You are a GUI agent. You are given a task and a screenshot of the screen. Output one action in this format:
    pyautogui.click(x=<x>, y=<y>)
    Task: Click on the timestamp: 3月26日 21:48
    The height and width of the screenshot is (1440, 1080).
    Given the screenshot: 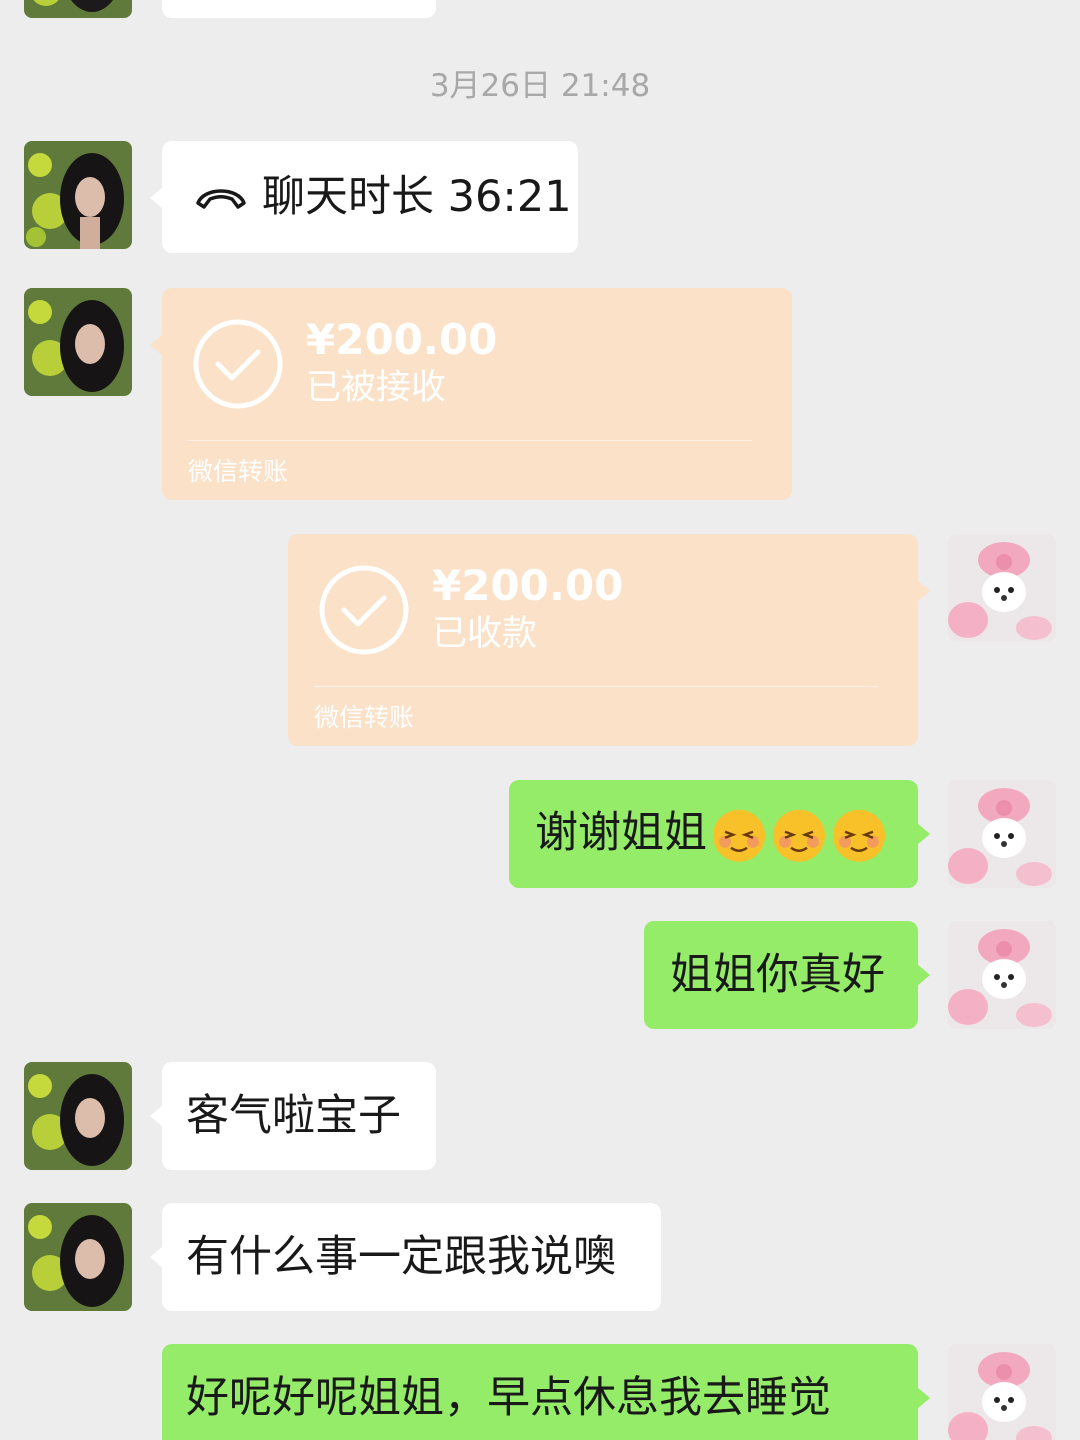 What is the action you would take?
    pyautogui.click(x=540, y=86)
    